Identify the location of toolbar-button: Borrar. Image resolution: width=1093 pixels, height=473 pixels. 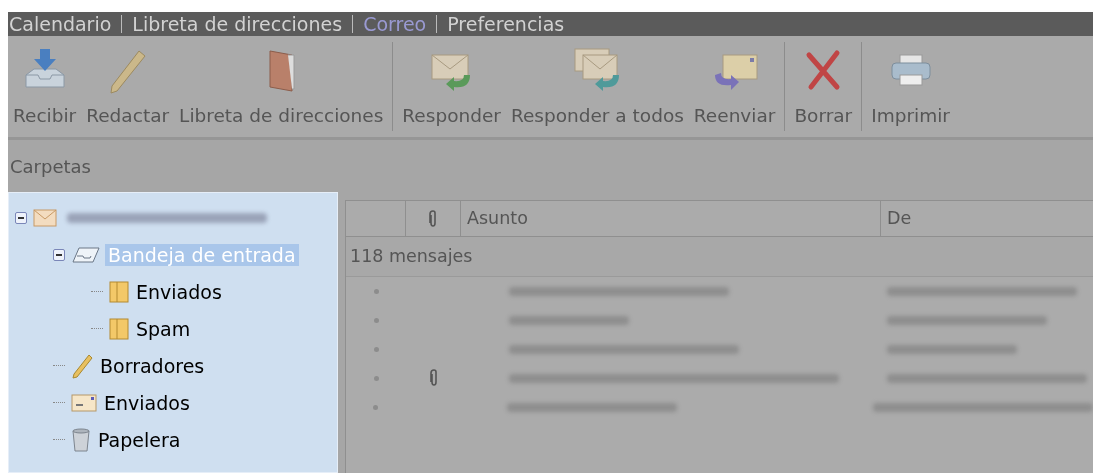
(823, 86).